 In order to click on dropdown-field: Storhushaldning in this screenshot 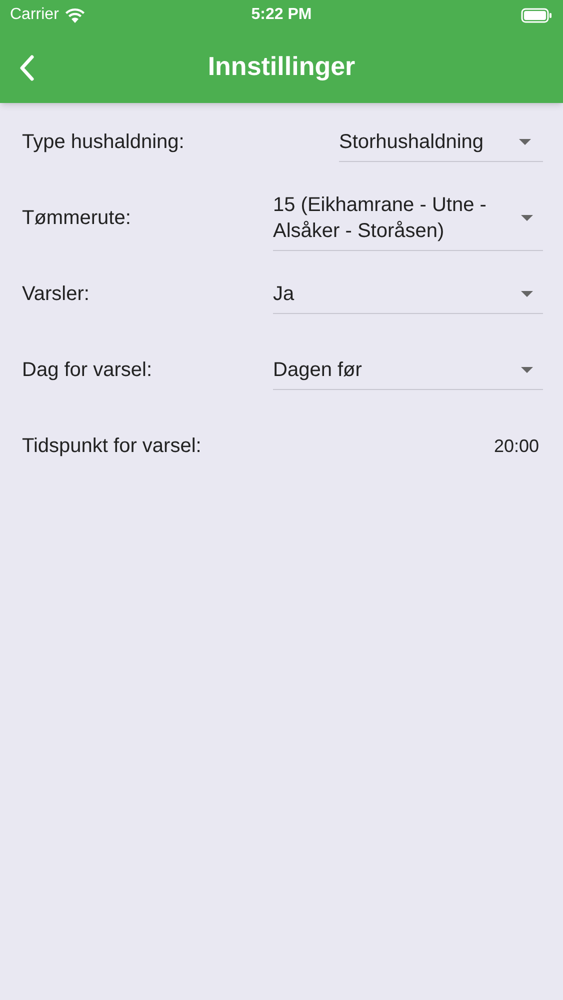, I will do `click(441, 142)`.